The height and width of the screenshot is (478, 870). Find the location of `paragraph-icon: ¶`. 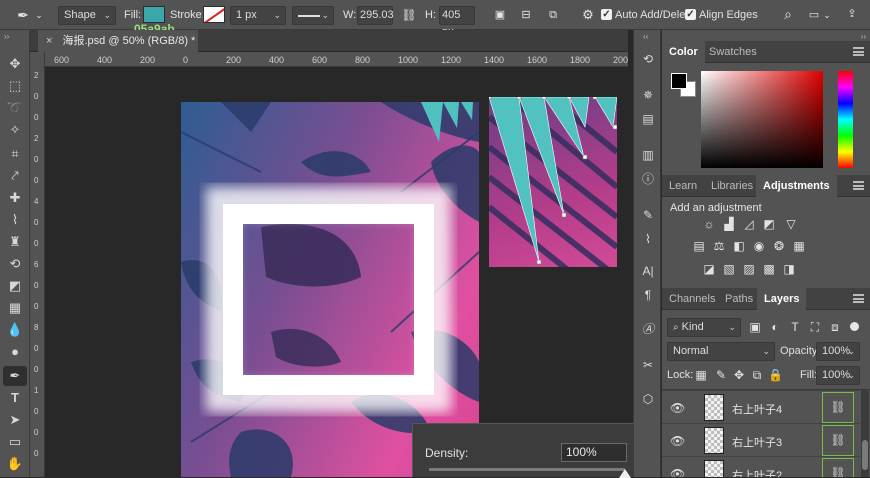

paragraph-icon: ¶ is located at coordinates (648, 295).